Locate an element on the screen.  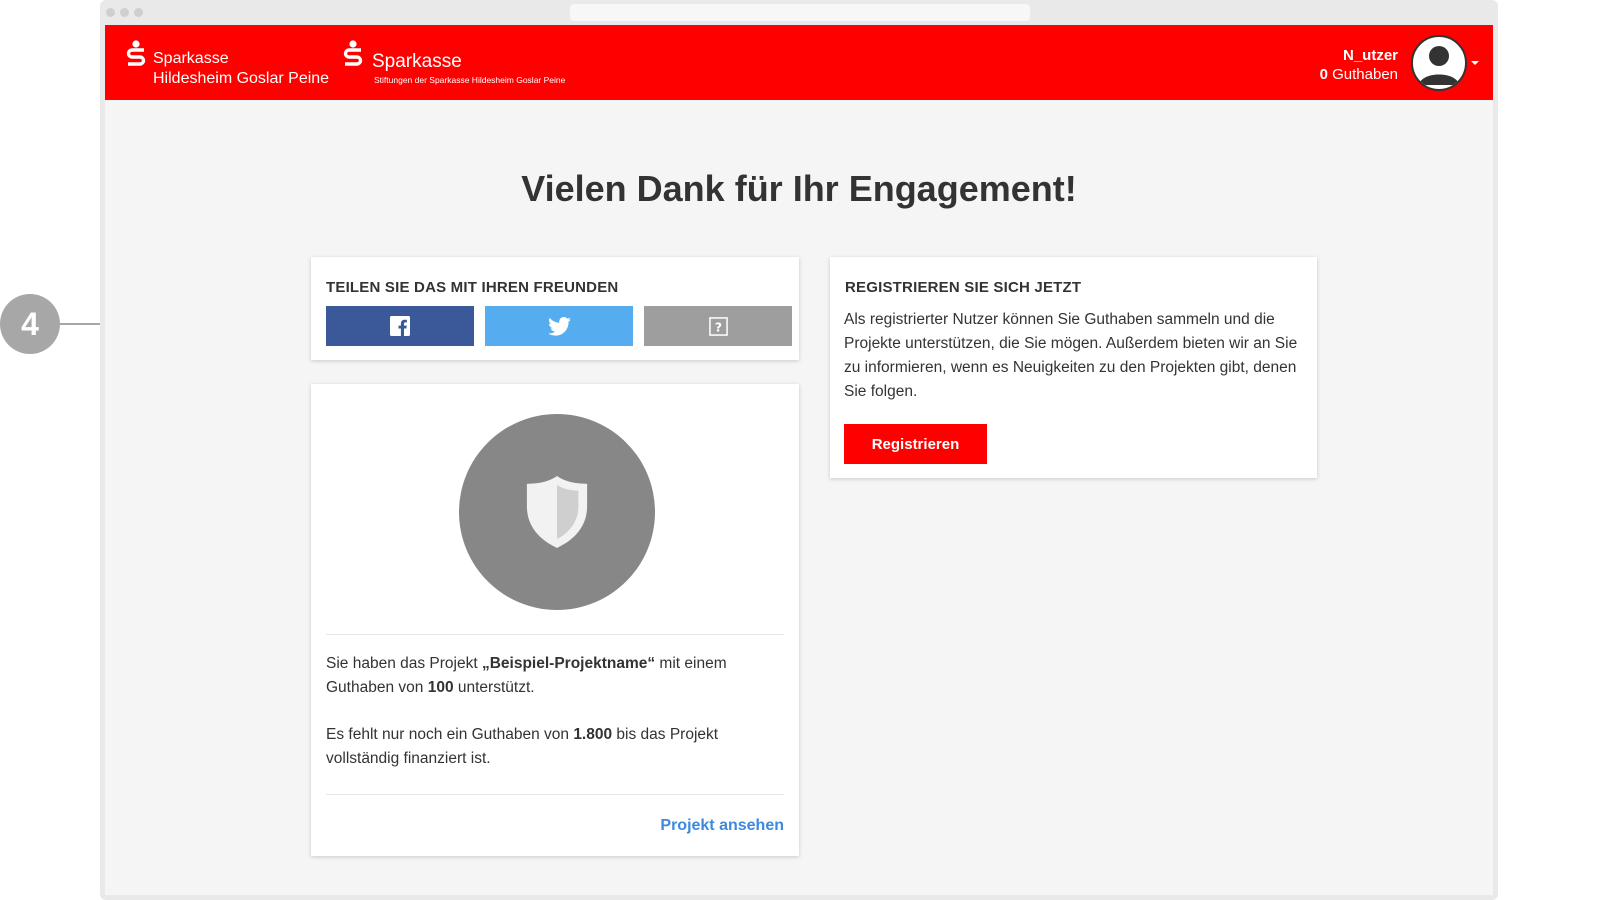
share-heading: TEILEN SIE DAS MIT IHREN FREUNDEN is located at coordinates (472, 287).